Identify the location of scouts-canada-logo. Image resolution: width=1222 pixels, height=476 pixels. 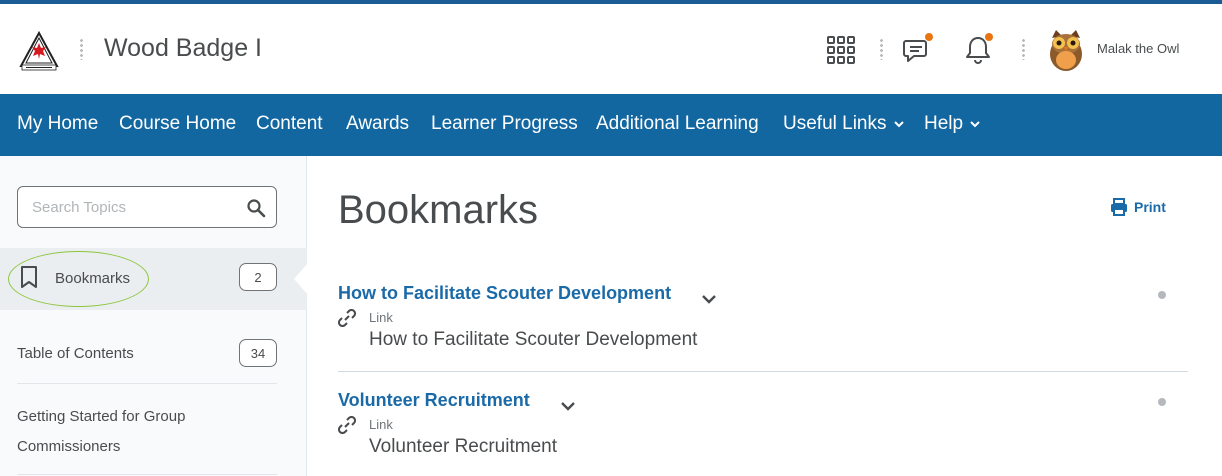
(39, 51).